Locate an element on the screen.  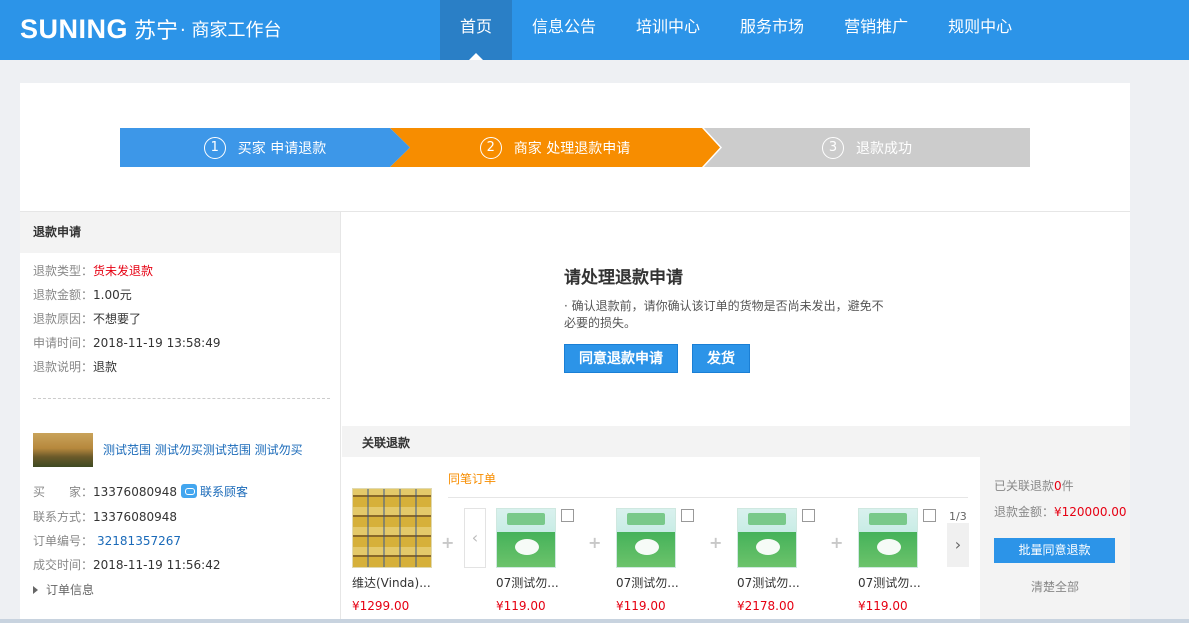
step-buyer-apply: 1 买家 申请退款 is located at coordinates (265, 147).